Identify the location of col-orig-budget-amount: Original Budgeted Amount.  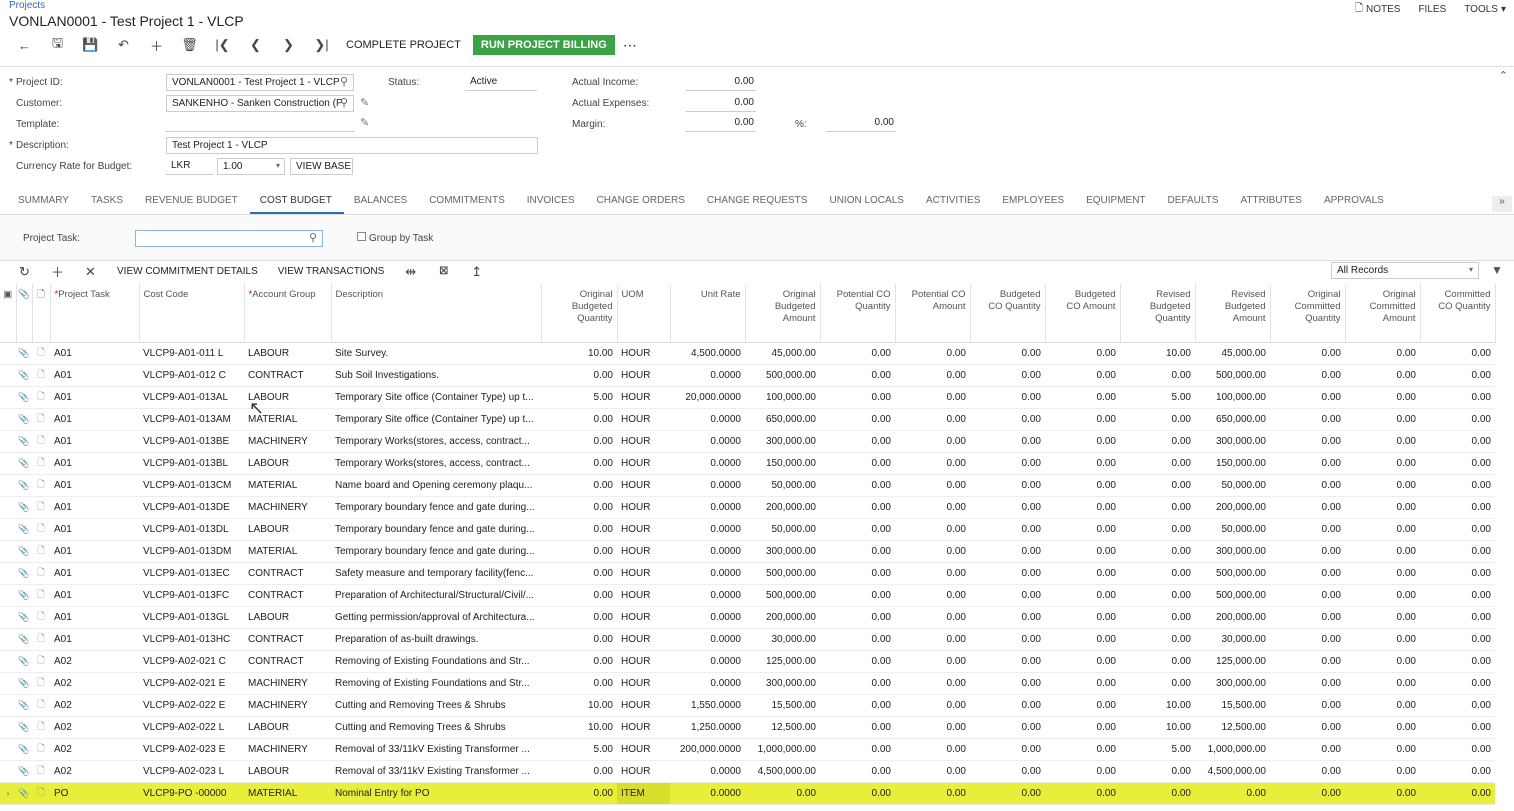
(783, 313).